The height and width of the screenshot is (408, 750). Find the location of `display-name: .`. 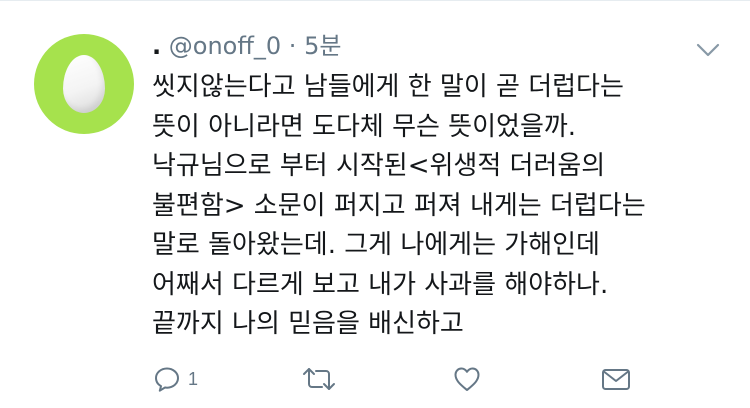

display-name: . is located at coordinates (156, 46).